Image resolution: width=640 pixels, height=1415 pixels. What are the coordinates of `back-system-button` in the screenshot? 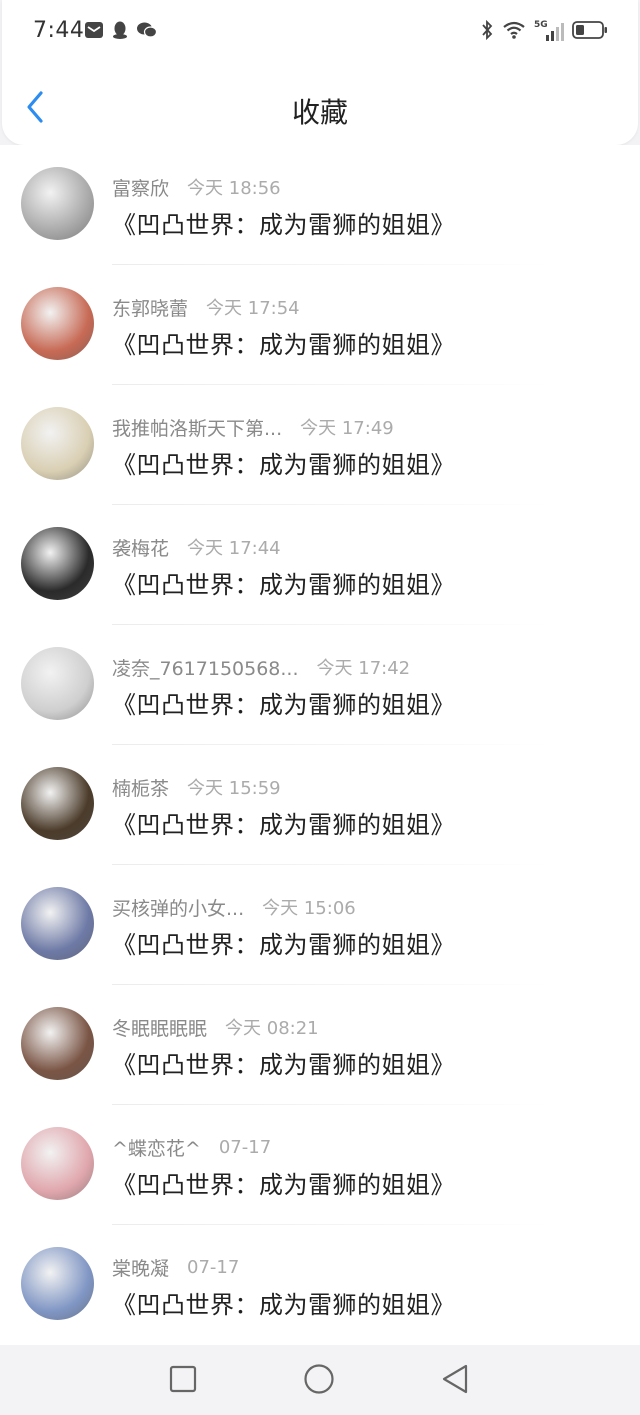 It's located at (455, 1381).